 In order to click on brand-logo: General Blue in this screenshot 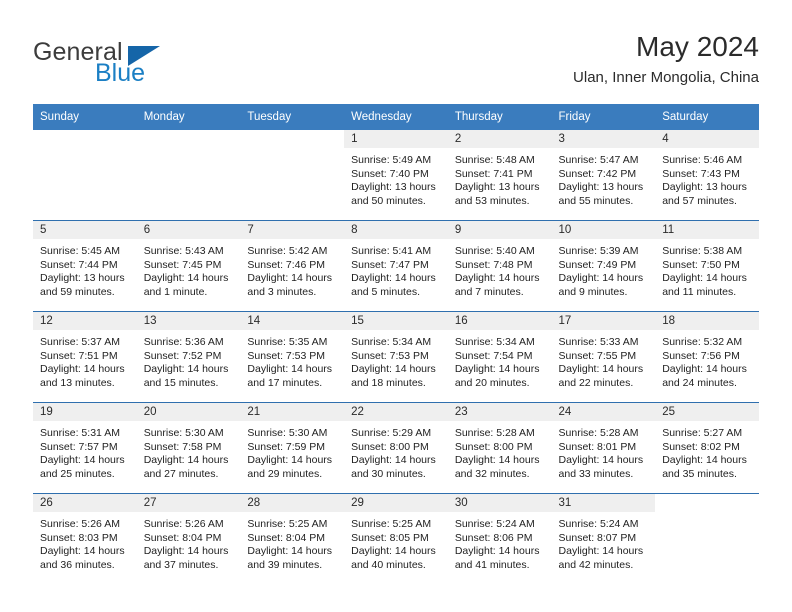, I will do `click(143, 64)`.